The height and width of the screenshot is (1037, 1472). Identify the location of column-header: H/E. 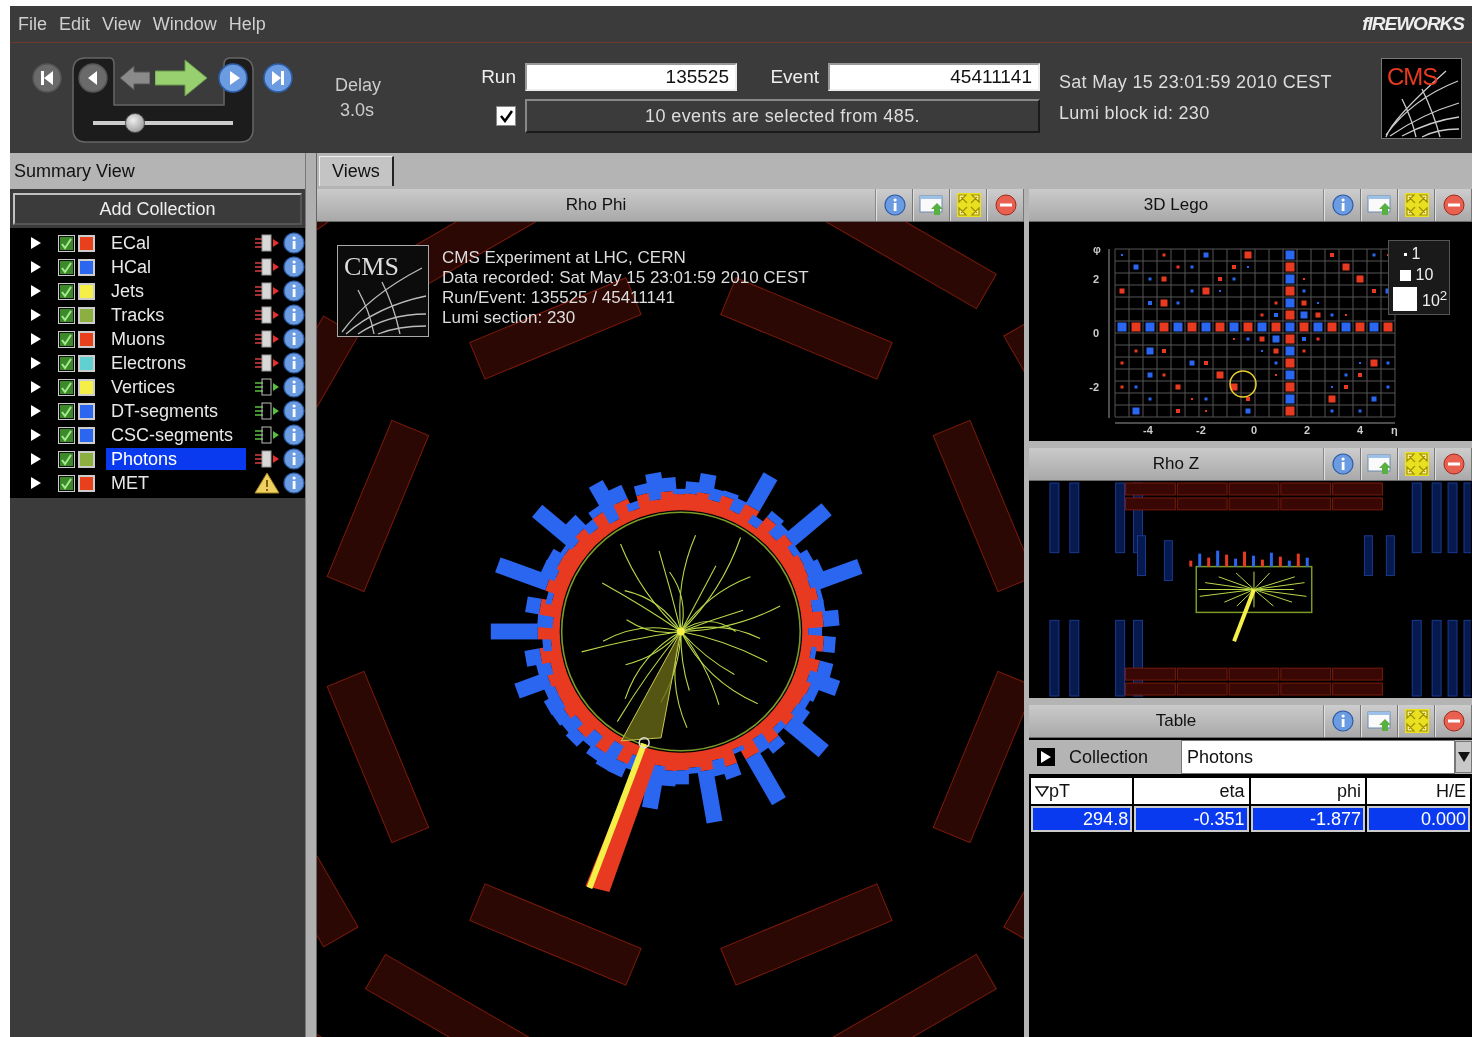
(1418, 791).